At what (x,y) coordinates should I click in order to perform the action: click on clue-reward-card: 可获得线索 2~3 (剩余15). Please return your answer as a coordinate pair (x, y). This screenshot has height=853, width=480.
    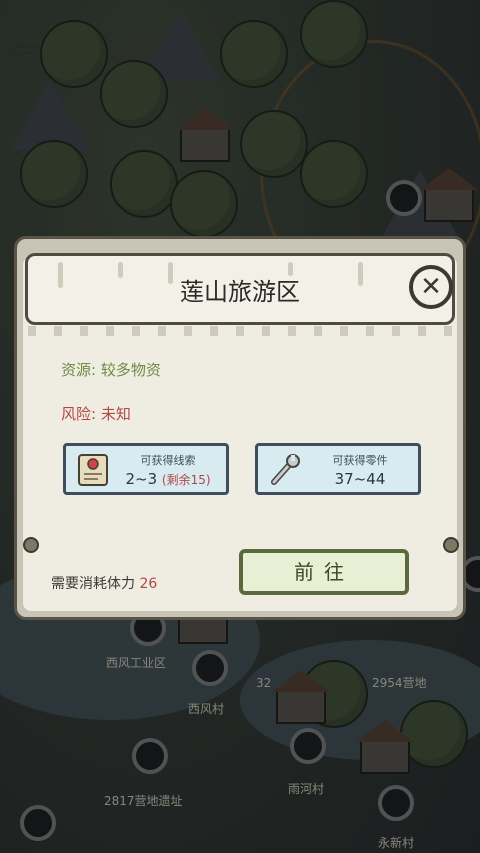
    Looking at the image, I should click on (146, 469).